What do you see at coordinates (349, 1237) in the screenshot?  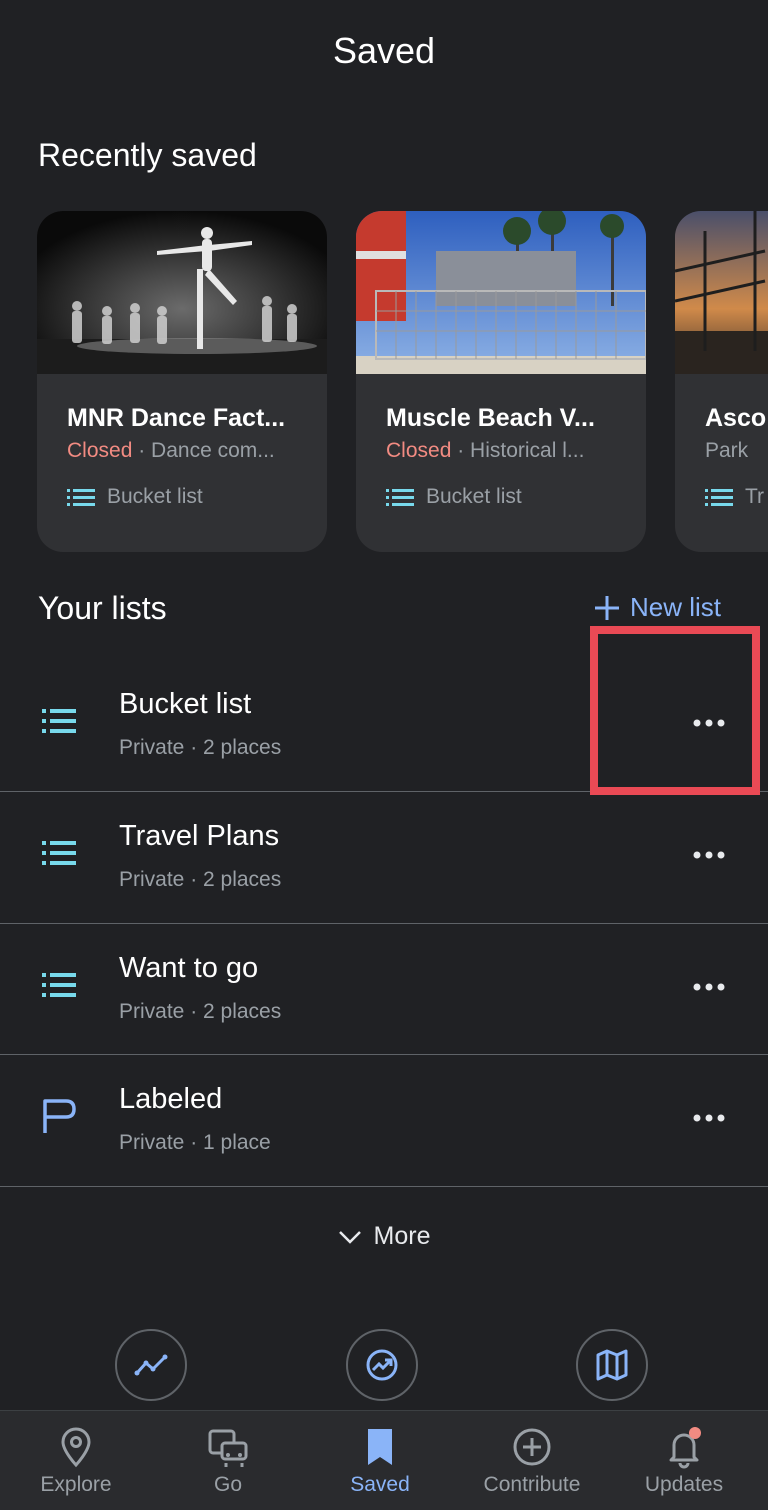 I see `chevron-down-icon` at bounding box center [349, 1237].